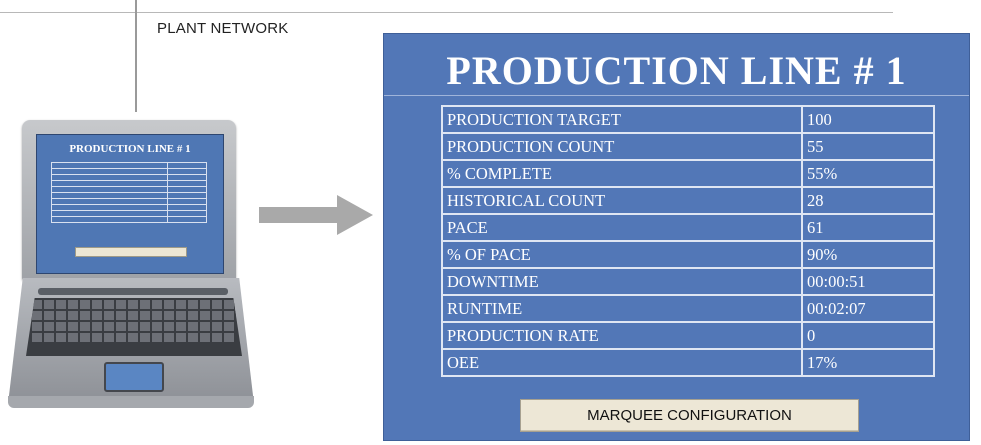  I want to click on laptop-lid: PRODUCTION LINE # 1, so click(129, 200).